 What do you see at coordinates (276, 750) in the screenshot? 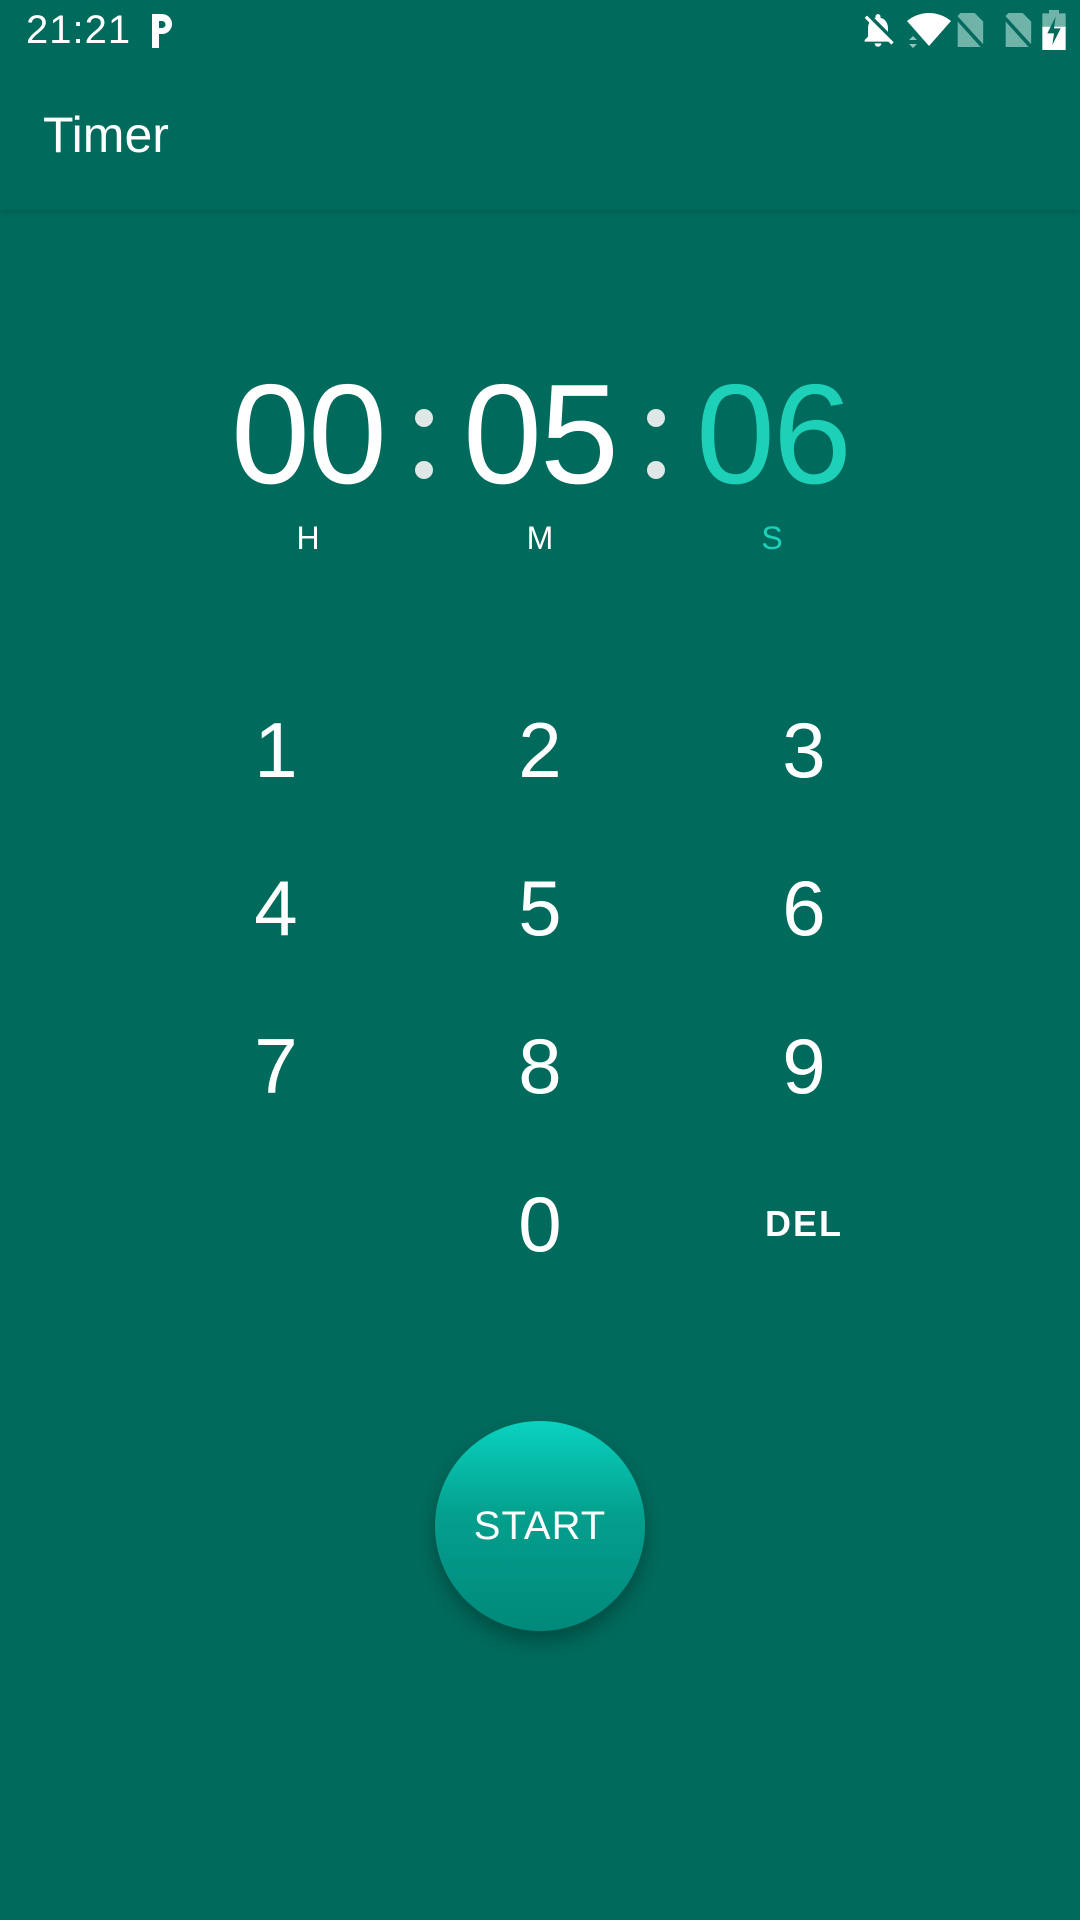
I see `keypad-key-1: 1` at bounding box center [276, 750].